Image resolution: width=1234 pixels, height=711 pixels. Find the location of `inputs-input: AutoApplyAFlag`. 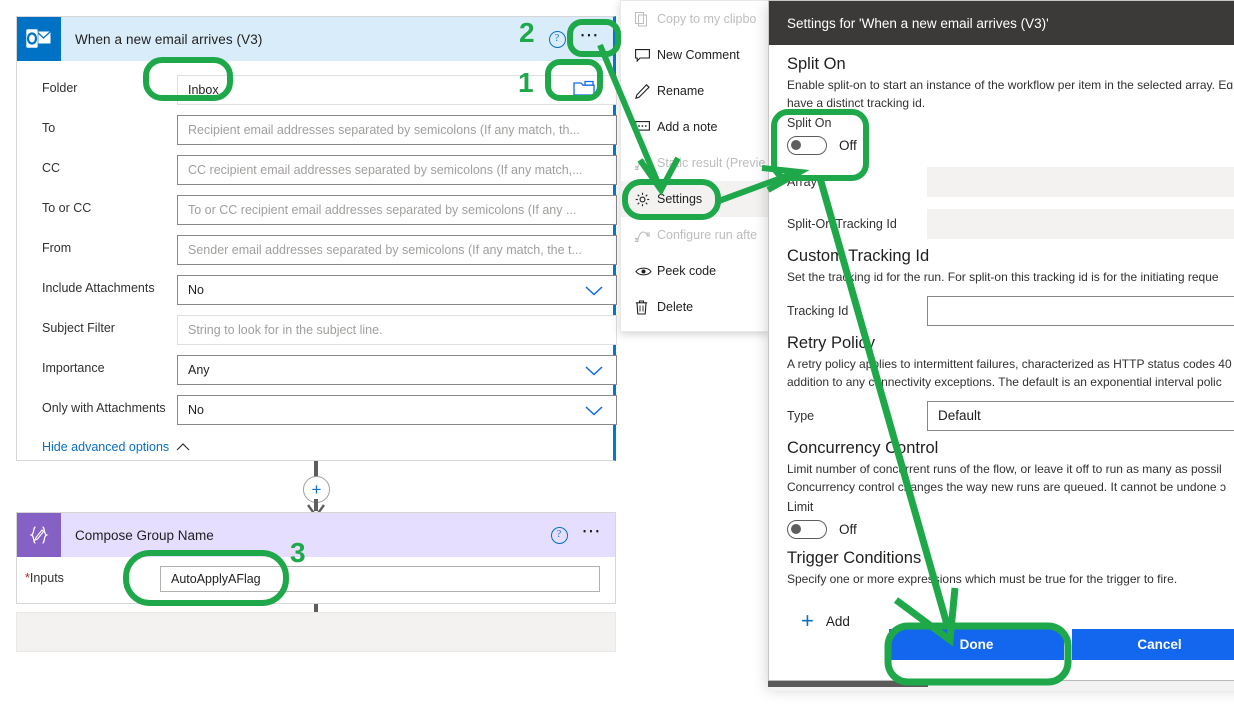

inputs-input: AutoApplyAFlag is located at coordinates (380, 579).